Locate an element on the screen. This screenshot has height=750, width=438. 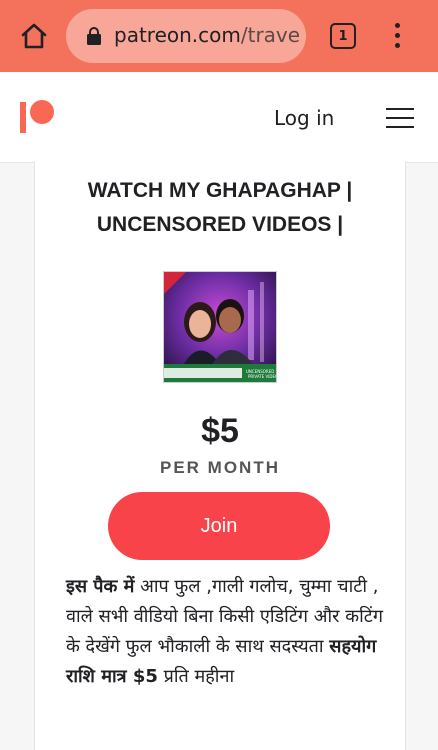
home-icon is located at coordinates (34, 36).